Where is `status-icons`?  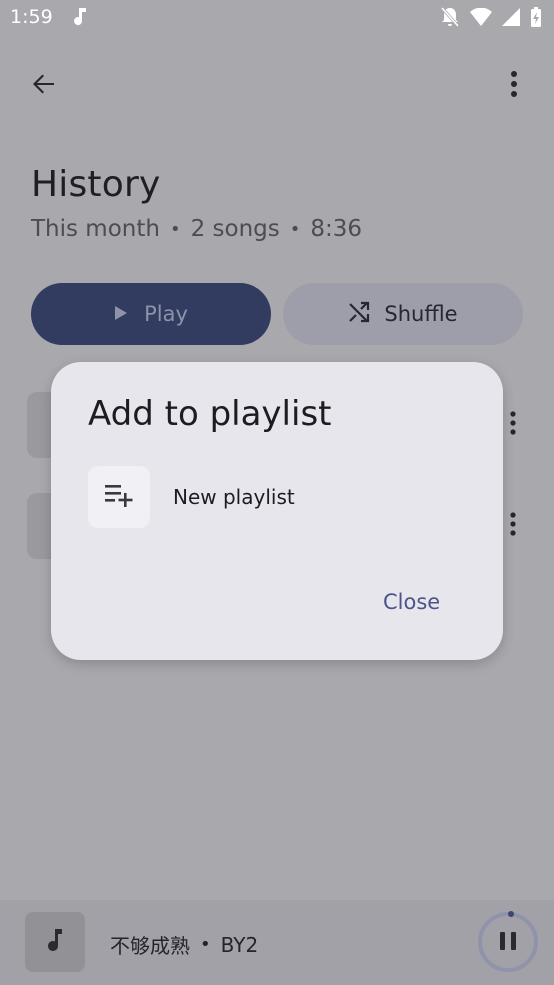 status-icons is located at coordinates (491, 17).